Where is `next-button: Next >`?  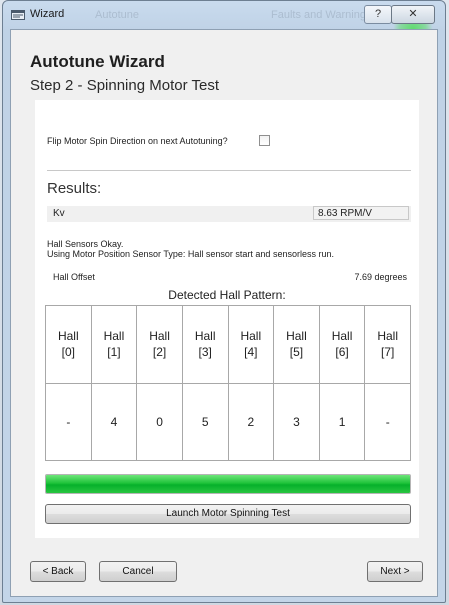 next-button: Next > is located at coordinates (395, 571).